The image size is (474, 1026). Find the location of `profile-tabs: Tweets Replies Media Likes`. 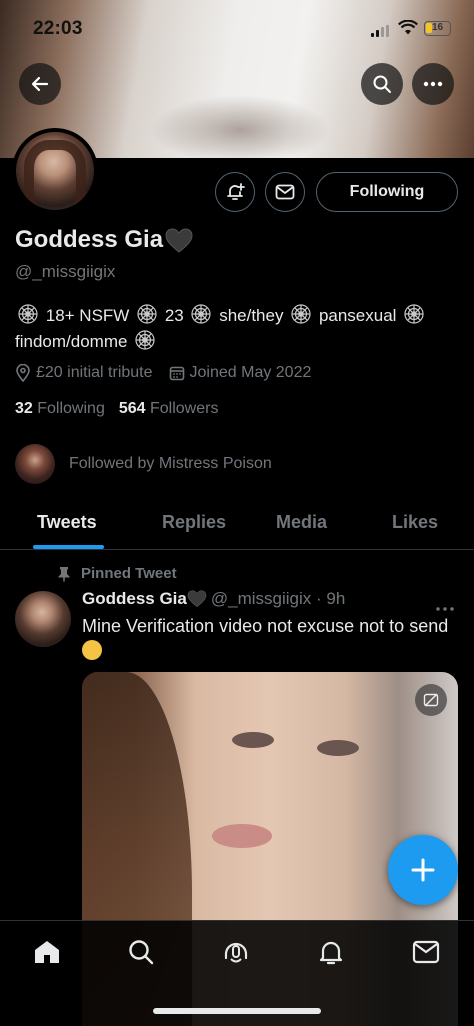

profile-tabs: Tweets Replies Media Likes is located at coordinates (237, 525).